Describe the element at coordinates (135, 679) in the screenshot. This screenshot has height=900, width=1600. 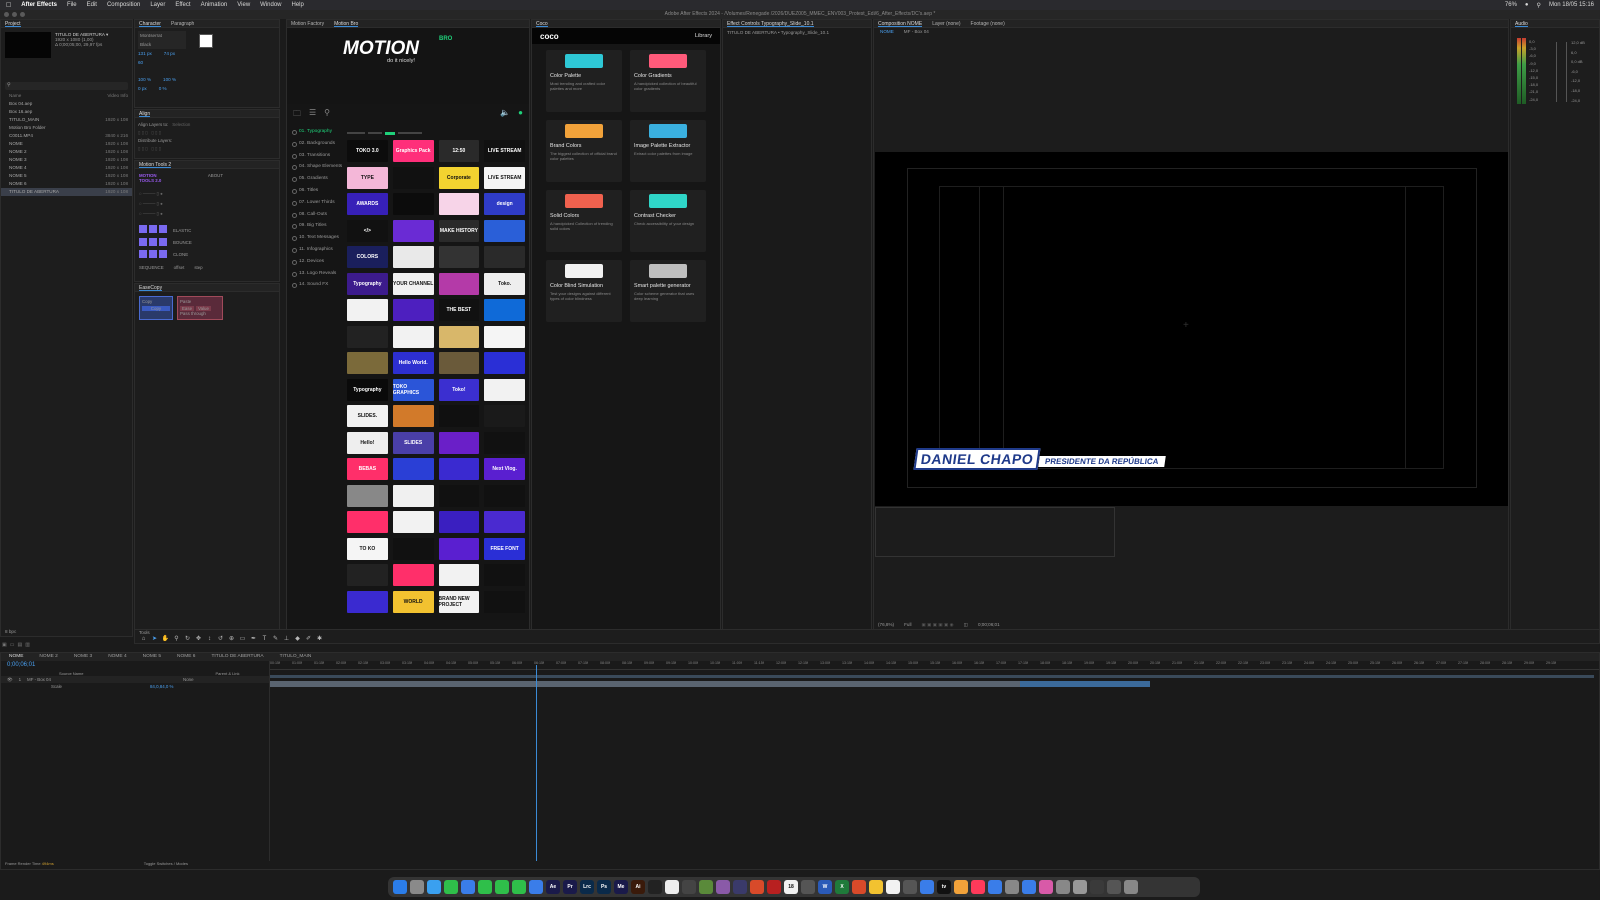
I see `timeline-layer-row: 👁 1 MF - Box 04 None` at that location.